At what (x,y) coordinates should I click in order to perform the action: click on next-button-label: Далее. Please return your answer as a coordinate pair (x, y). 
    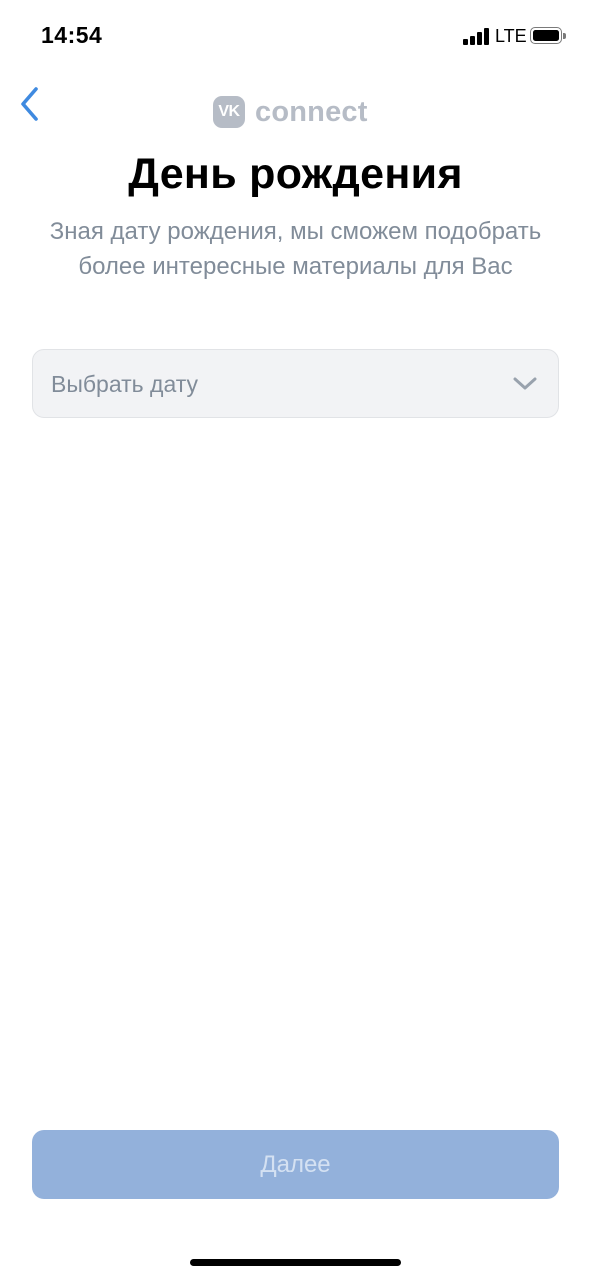
    Looking at the image, I should click on (295, 1164).